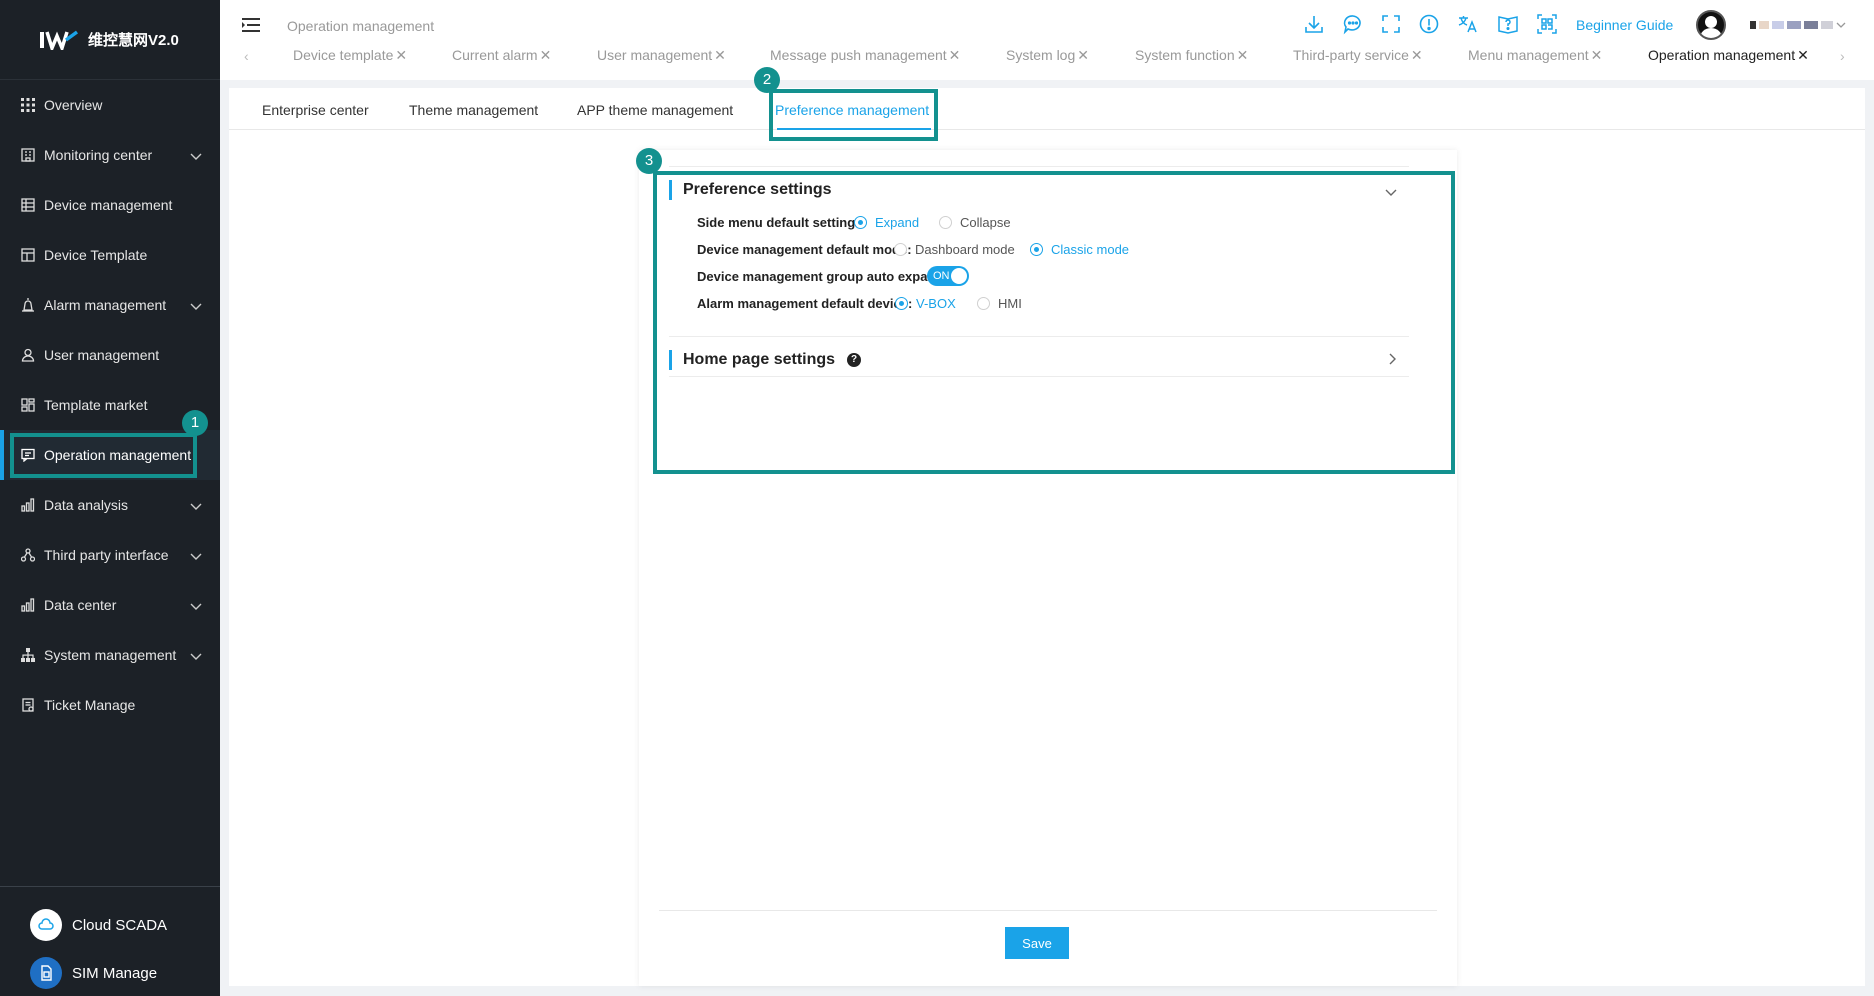 The width and height of the screenshot is (1874, 996). What do you see at coordinates (28, 705) in the screenshot?
I see `ticket-icon` at bounding box center [28, 705].